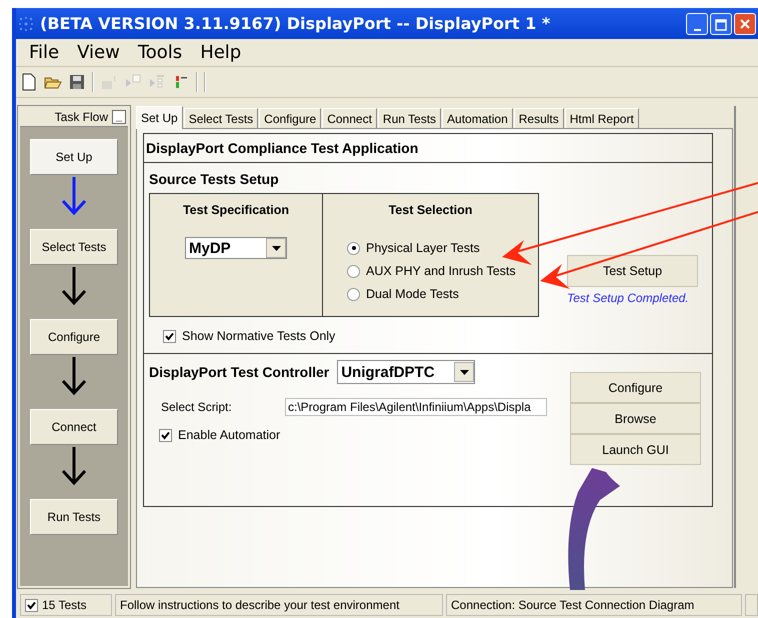  Describe the element at coordinates (220, 52) in the screenshot. I see `menu-item: Help` at that location.